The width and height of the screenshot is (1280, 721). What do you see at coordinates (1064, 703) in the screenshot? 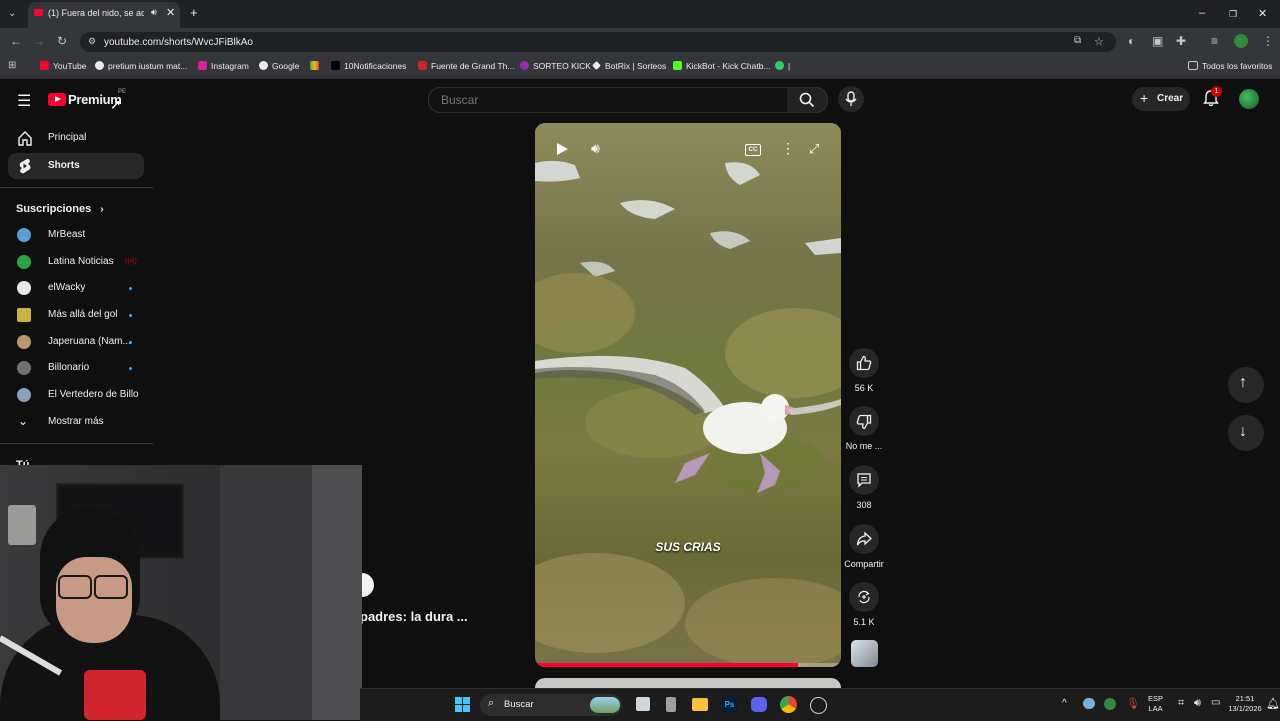
I see `show-hidden-icons-icon: ^` at bounding box center [1064, 703].